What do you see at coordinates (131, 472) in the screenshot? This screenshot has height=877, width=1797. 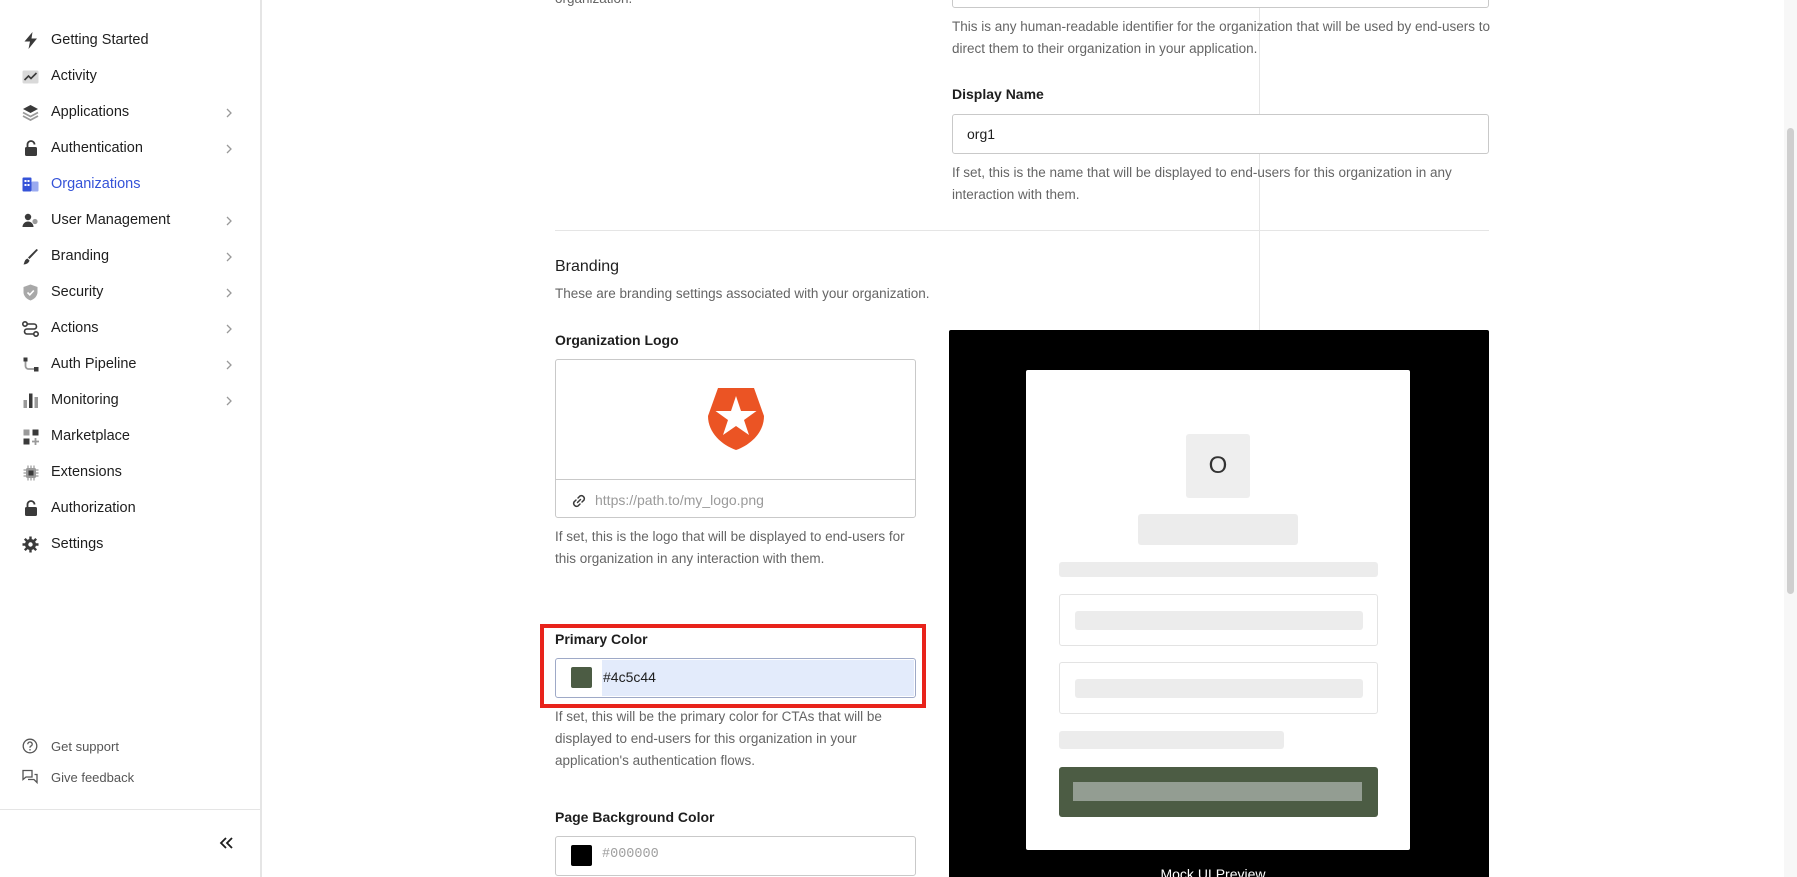 I see `sidebar-item-extensions: Extensions` at bounding box center [131, 472].